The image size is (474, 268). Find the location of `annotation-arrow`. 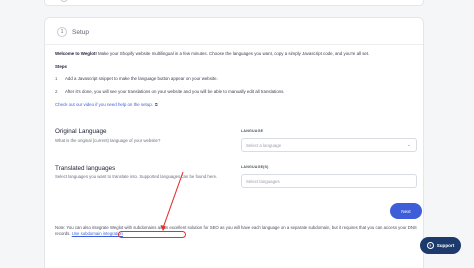

annotation-arrow is located at coordinates (172, 201).